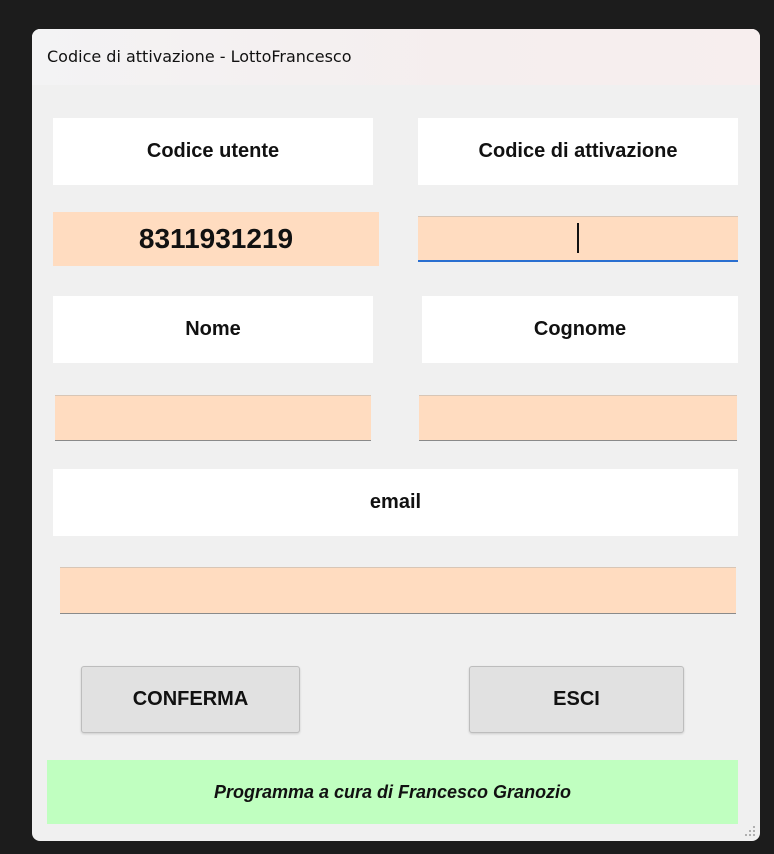 The width and height of the screenshot is (774, 854). What do you see at coordinates (395, 502) in the screenshot?
I see `email-label: email` at bounding box center [395, 502].